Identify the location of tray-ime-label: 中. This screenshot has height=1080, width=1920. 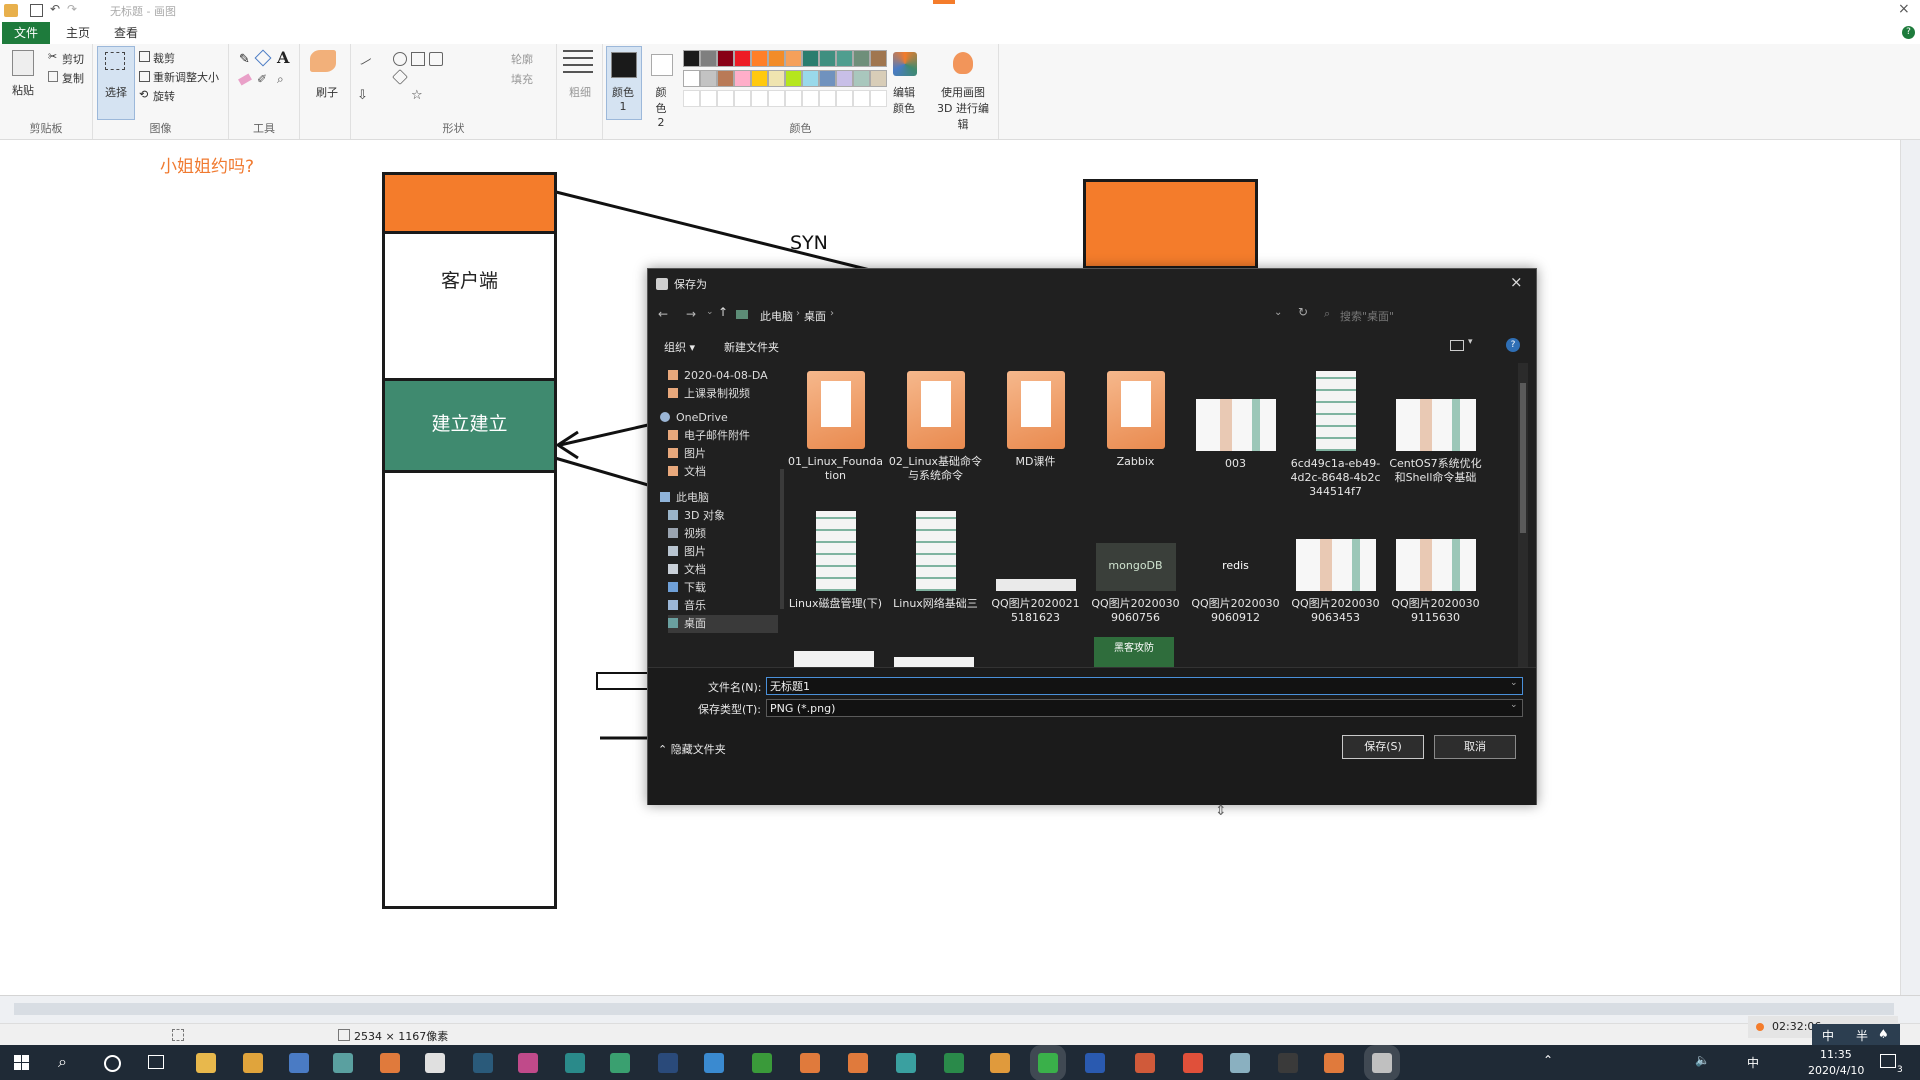
(1753, 1062).